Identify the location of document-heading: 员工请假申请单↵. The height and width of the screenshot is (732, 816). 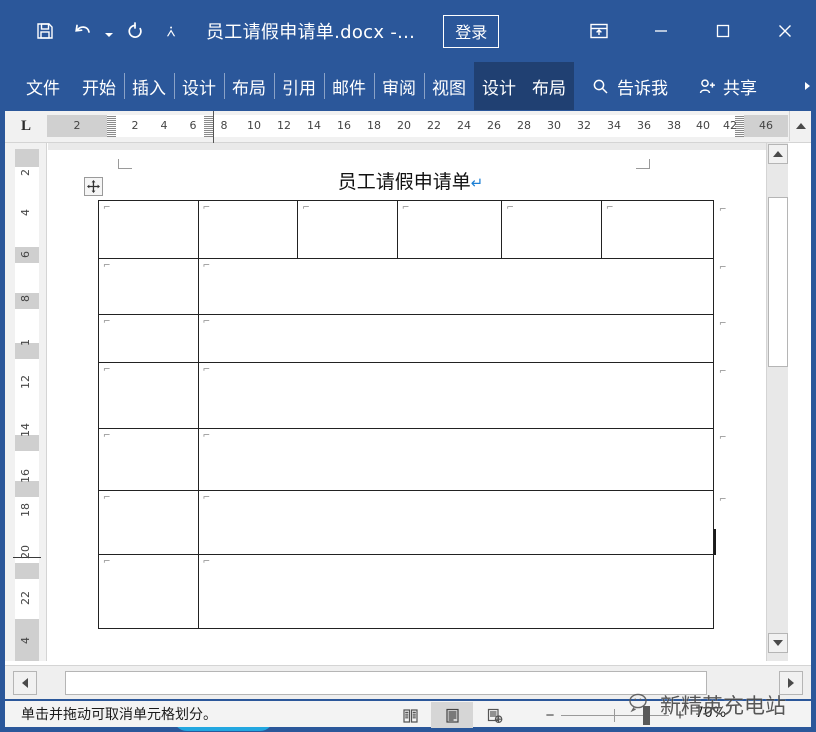
(410, 180).